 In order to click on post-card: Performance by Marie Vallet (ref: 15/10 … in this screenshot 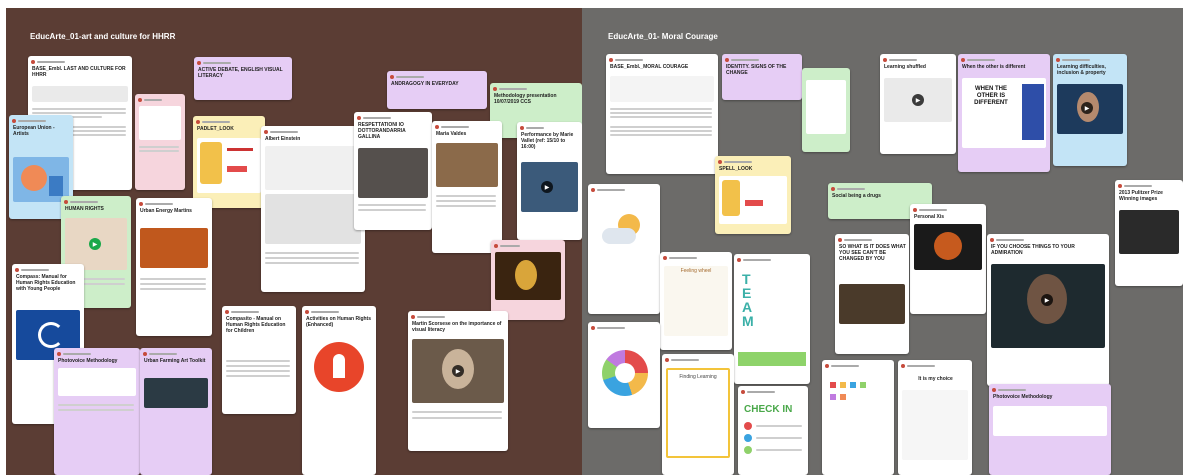, I will do `click(549, 181)`.